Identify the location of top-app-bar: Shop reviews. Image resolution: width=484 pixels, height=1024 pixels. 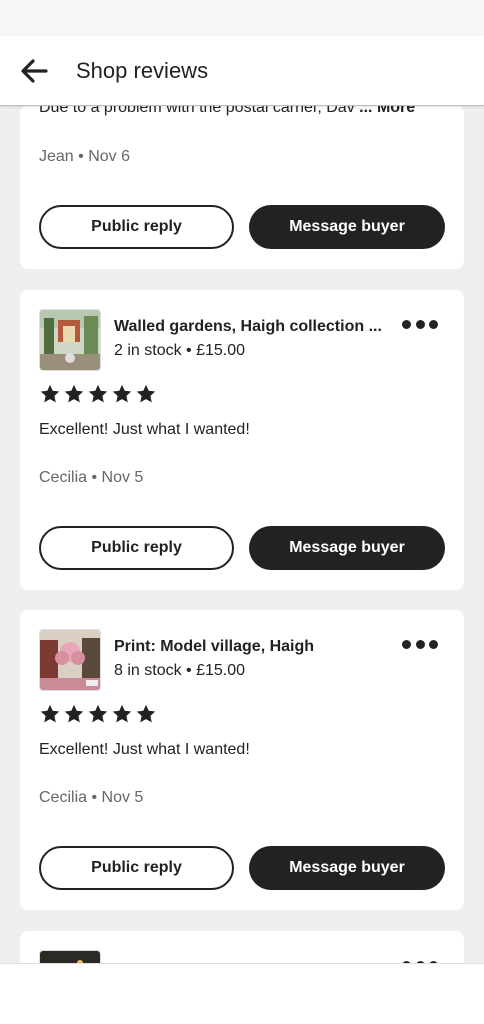
(242, 71).